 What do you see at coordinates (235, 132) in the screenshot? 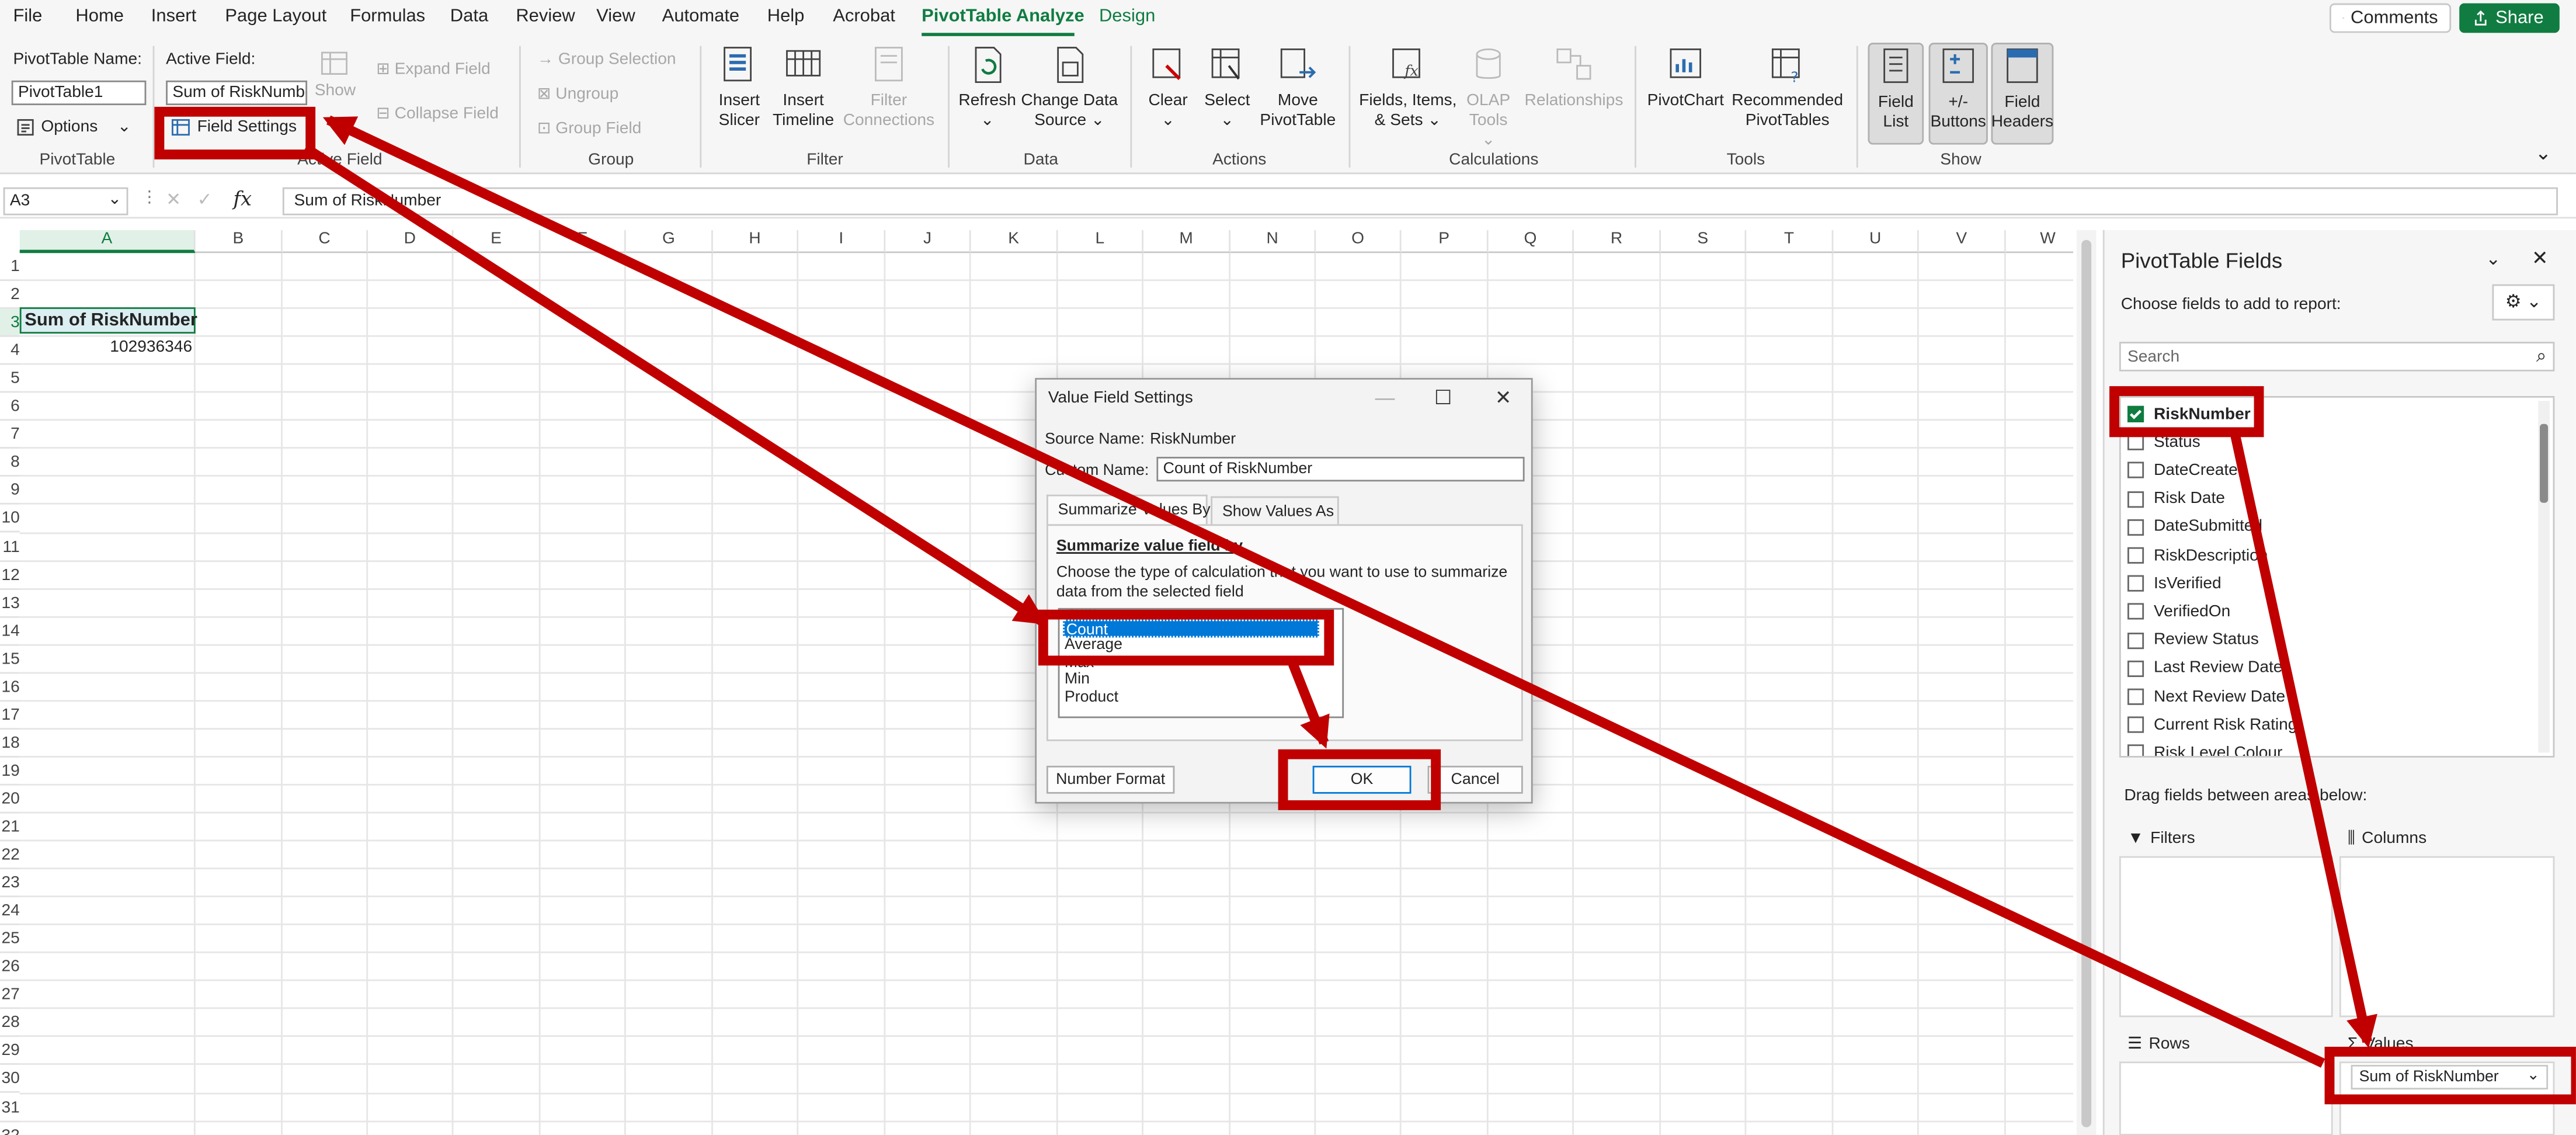
I see `annotation-box-field-settings` at bounding box center [235, 132].